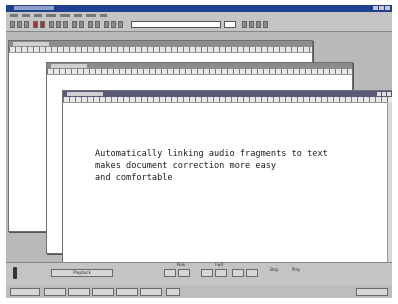 The image size is (398, 304). I want to click on italic-icon, so click(113, 24).